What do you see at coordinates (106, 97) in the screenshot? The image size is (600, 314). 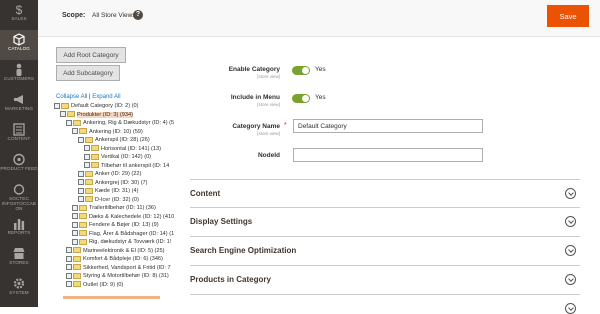 I see `expand-all-link: Expand All` at bounding box center [106, 97].